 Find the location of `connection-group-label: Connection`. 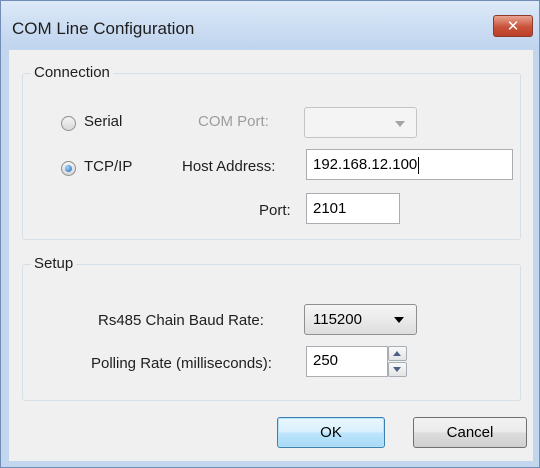

connection-group-label: Connection is located at coordinates (72, 72).